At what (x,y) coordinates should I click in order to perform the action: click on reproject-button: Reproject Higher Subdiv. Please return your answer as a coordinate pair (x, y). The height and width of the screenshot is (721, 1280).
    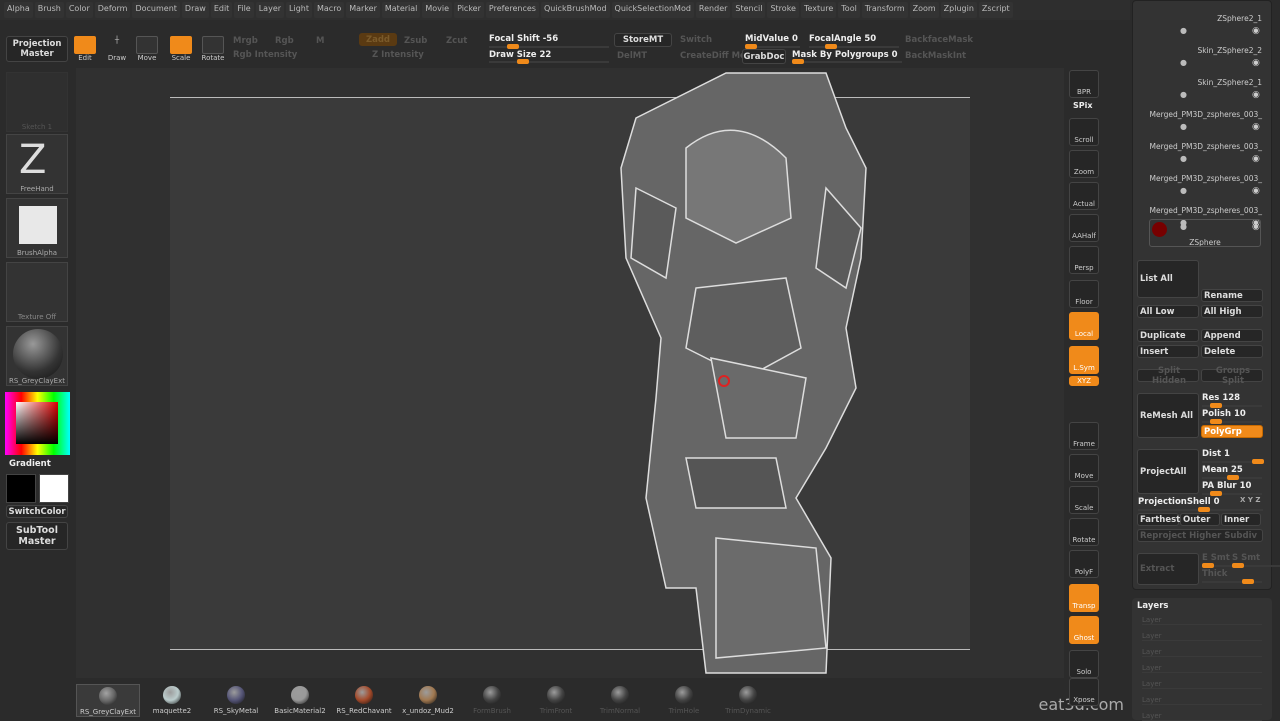
    Looking at the image, I should click on (1200, 535).